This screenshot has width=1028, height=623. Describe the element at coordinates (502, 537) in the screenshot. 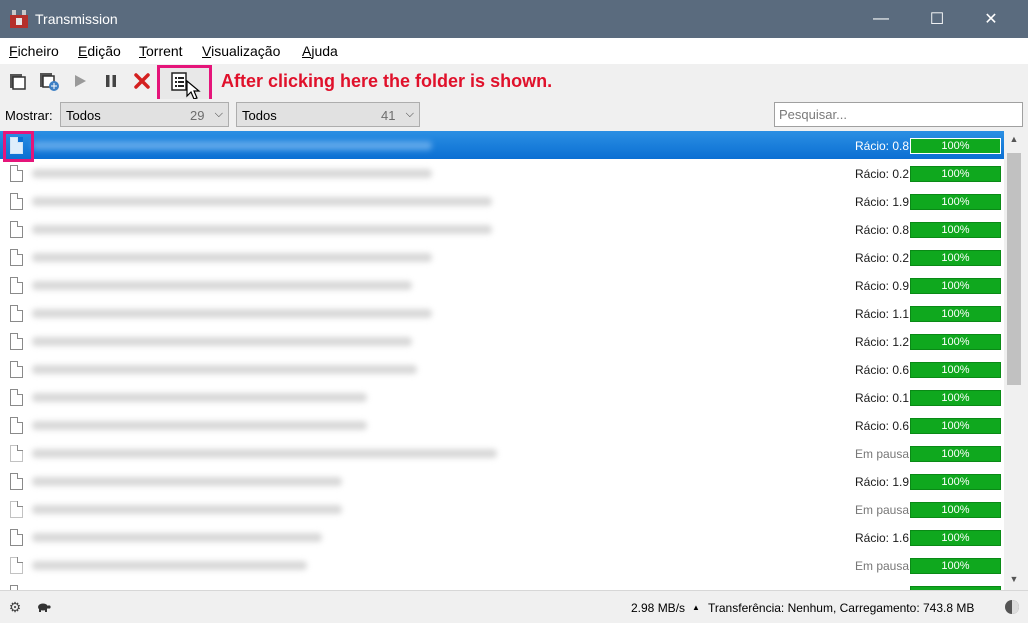

I see `torrent-row: Rácio: 1.6 100%` at that location.